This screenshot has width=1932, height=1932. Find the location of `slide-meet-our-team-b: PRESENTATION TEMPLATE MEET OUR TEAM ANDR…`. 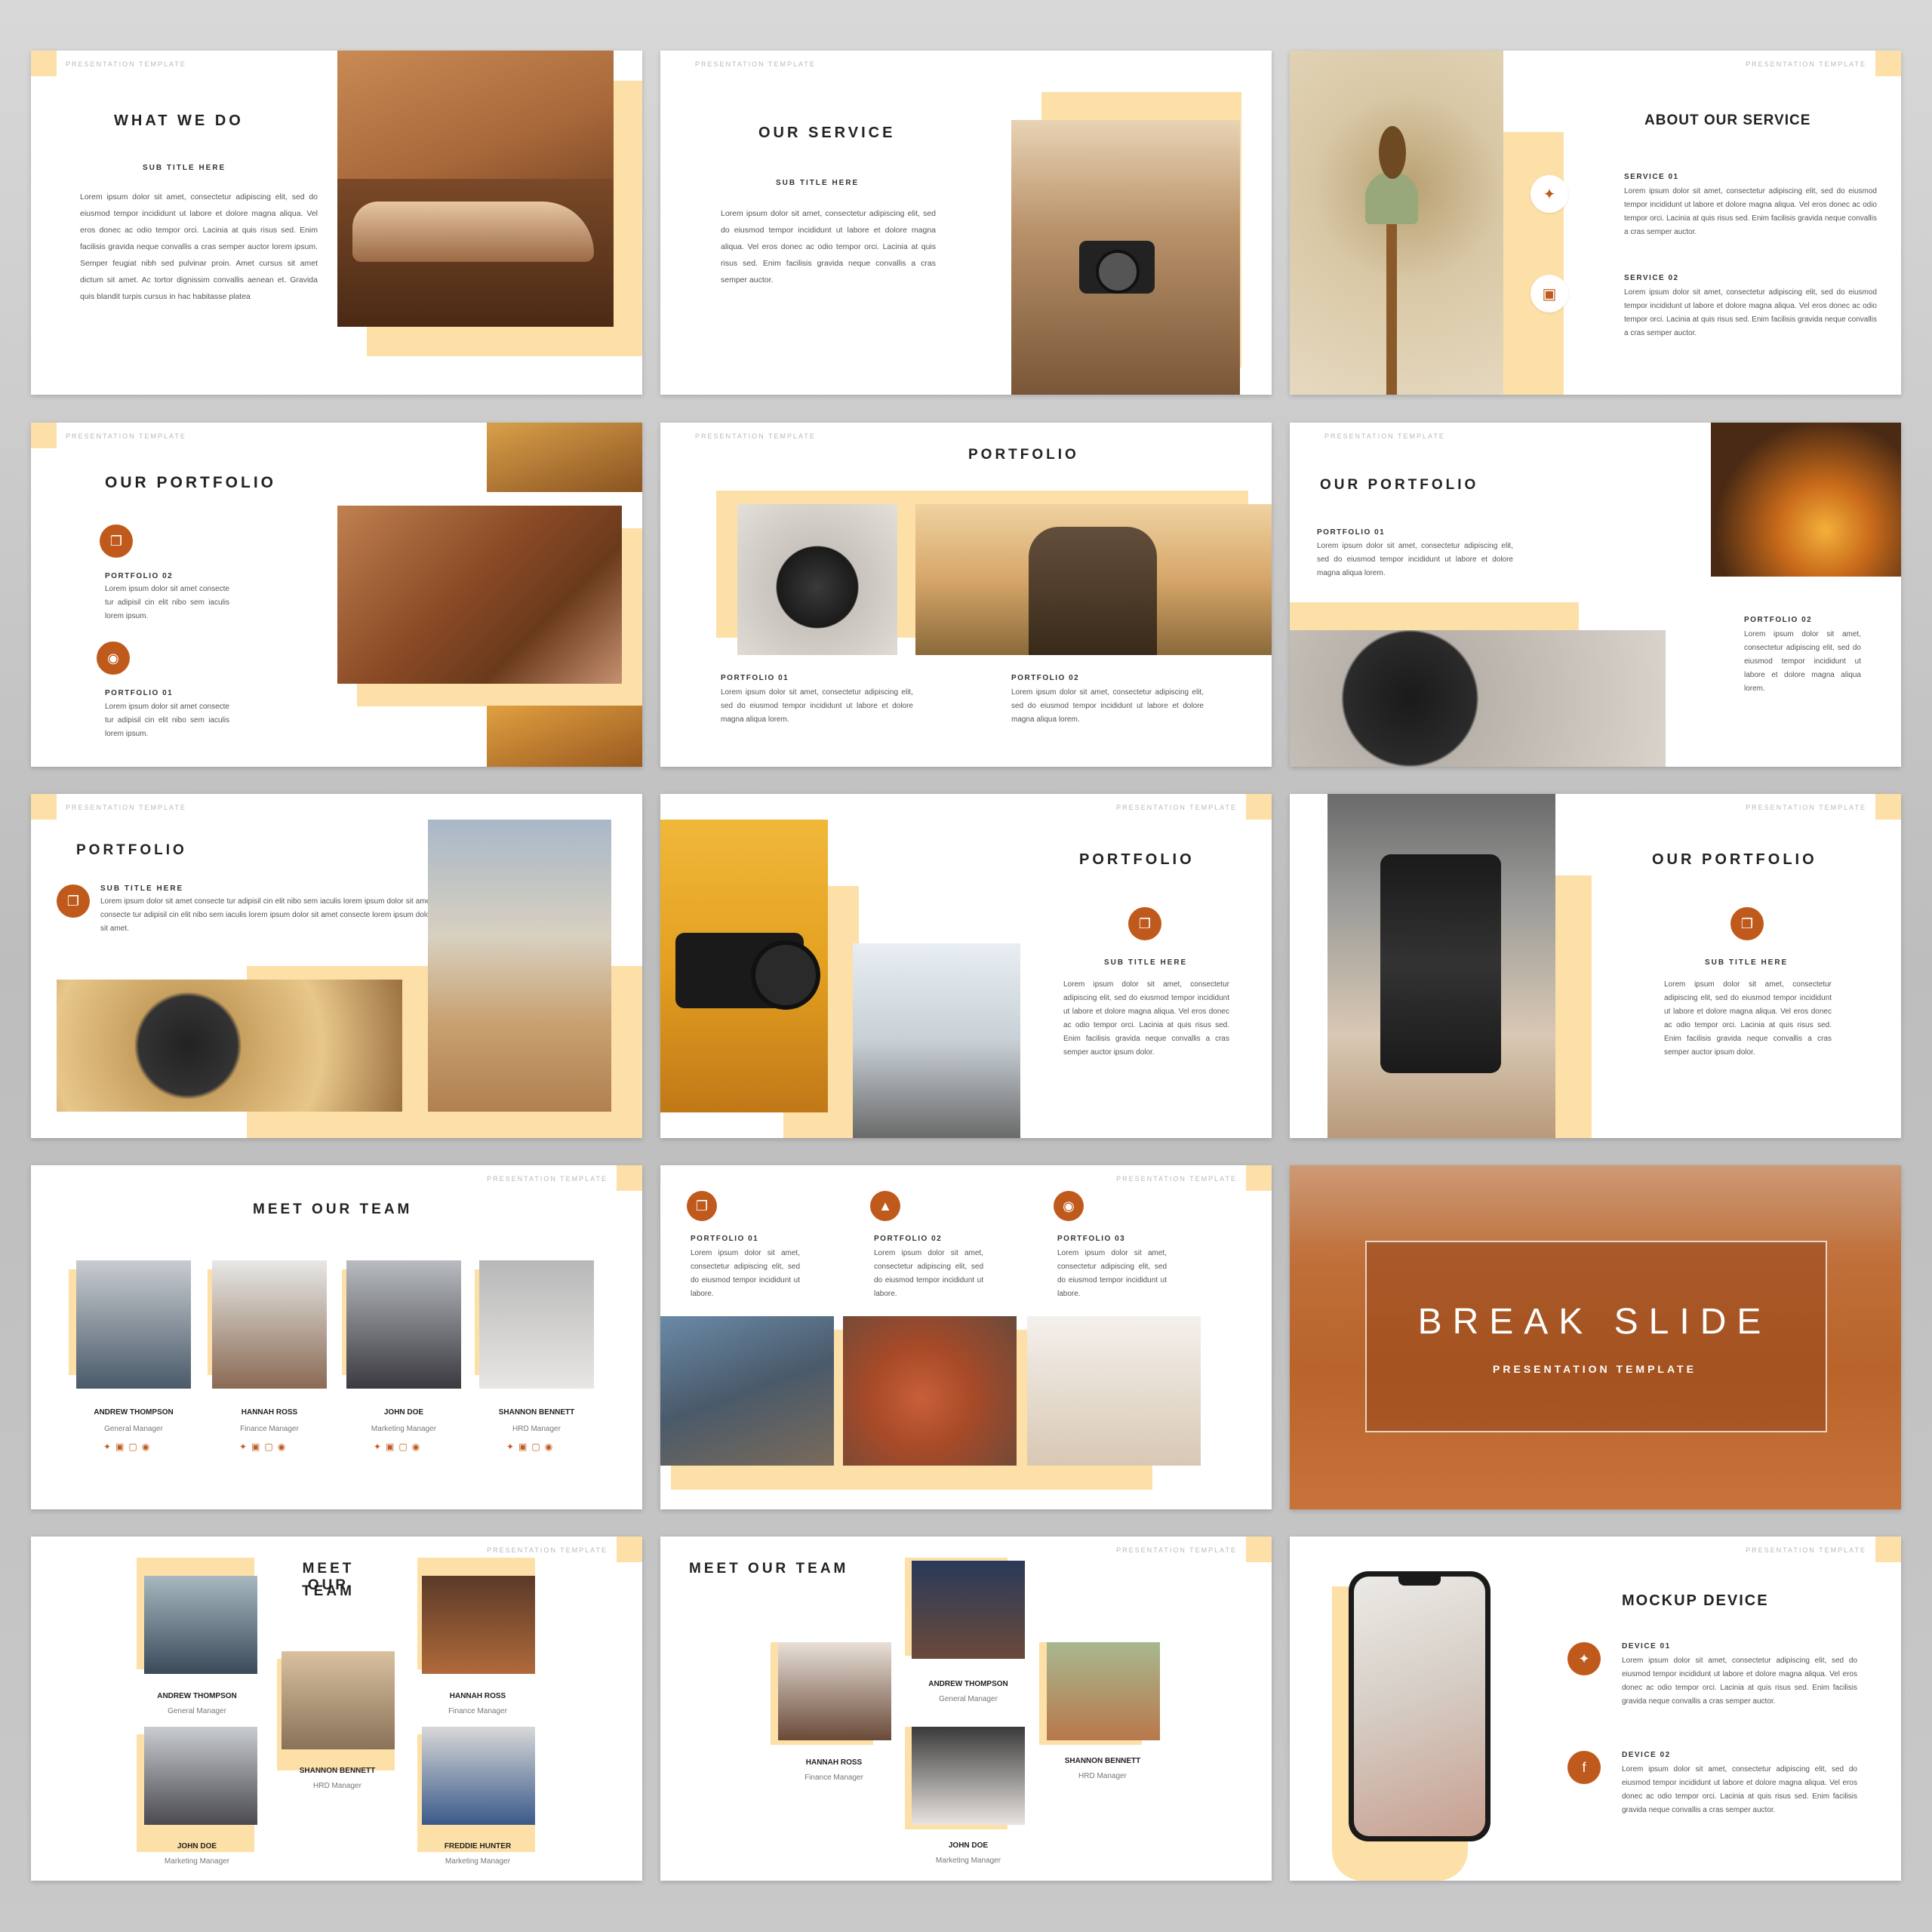

slide-meet-our-team-b: PRESENTATION TEMPLATE MEET OUR TEAM ANDR… is located at coordinates (336, 1709).